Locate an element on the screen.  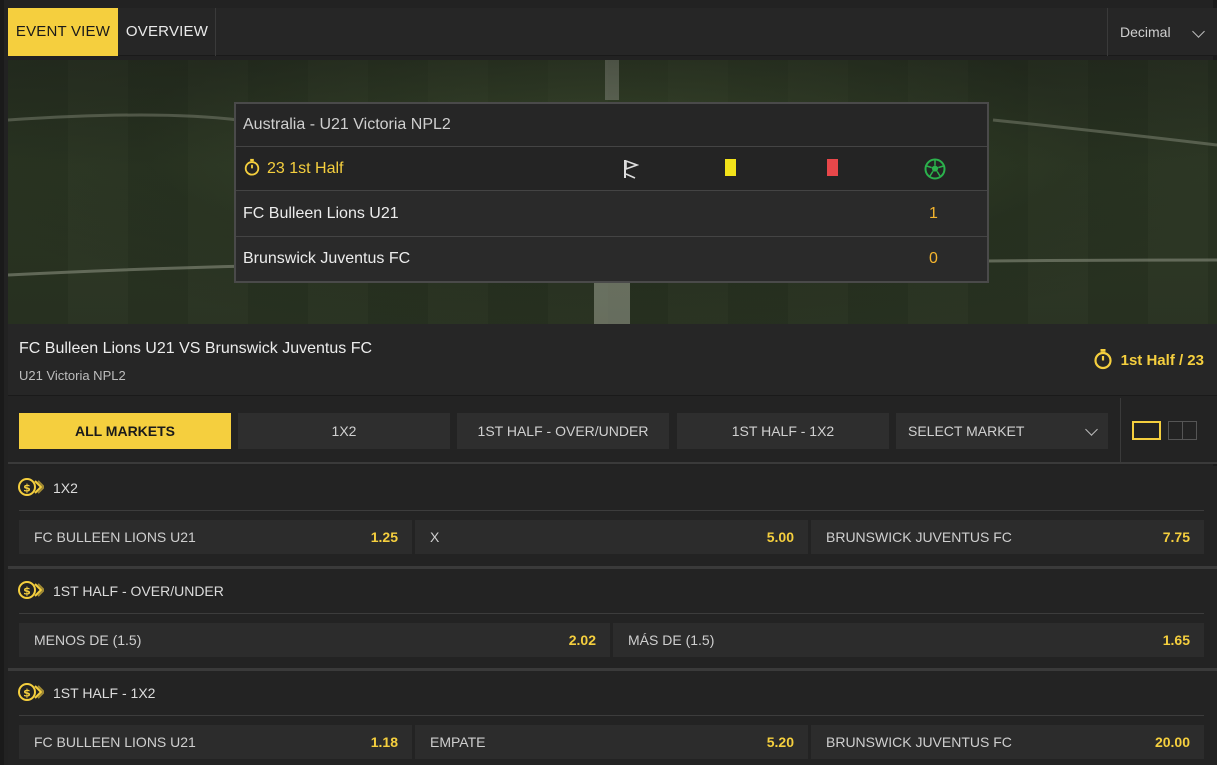
tab-overview: OVERVIEW is located at coordinates (167, 32).